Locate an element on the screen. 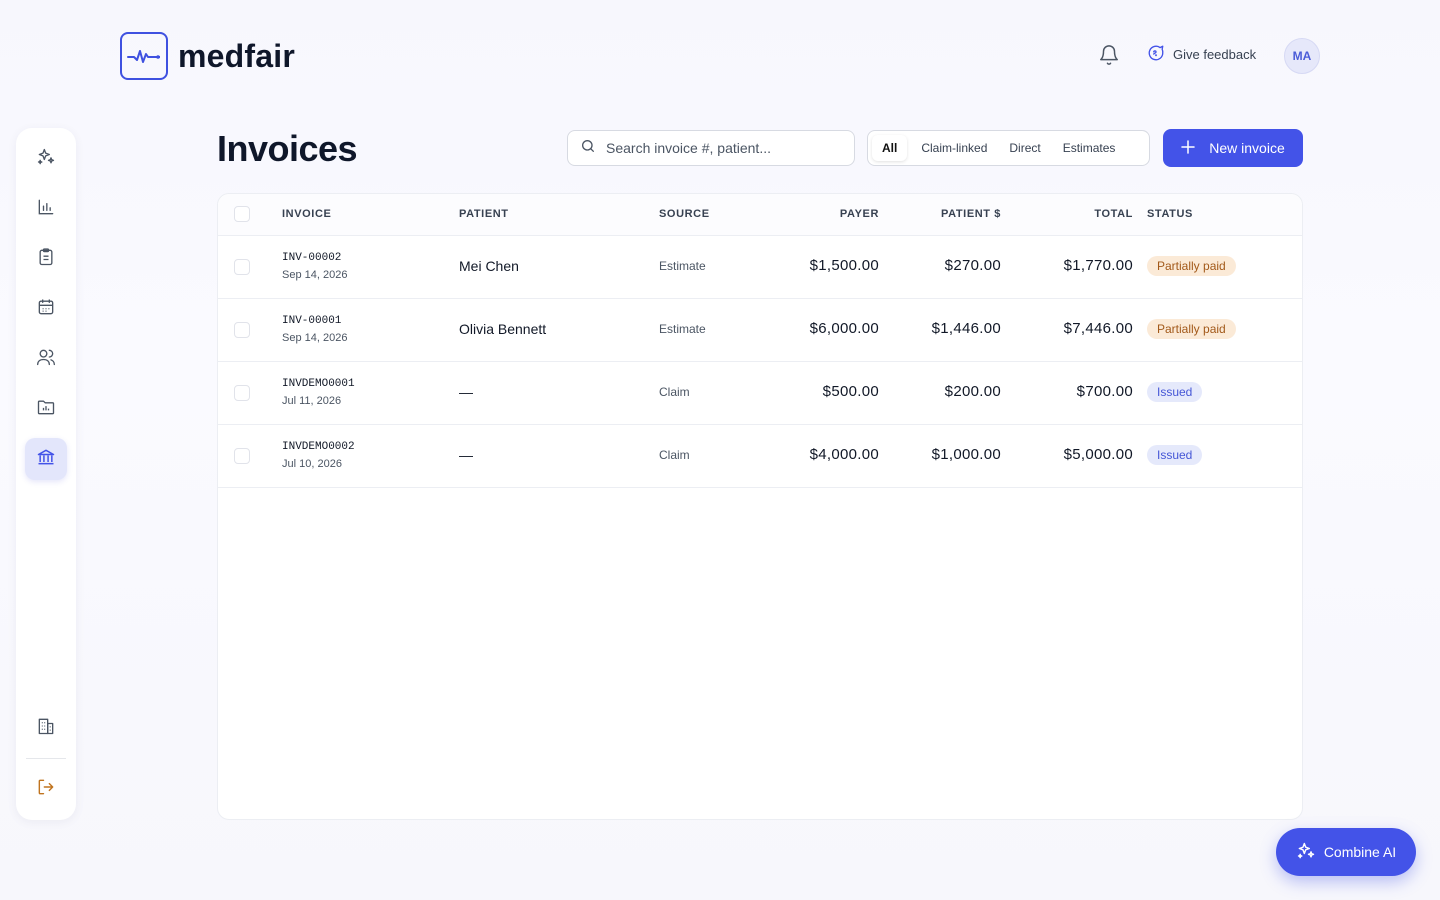 This screenshot has width=1440, height=900. calendar-icon is located at coordinates (46, 309).